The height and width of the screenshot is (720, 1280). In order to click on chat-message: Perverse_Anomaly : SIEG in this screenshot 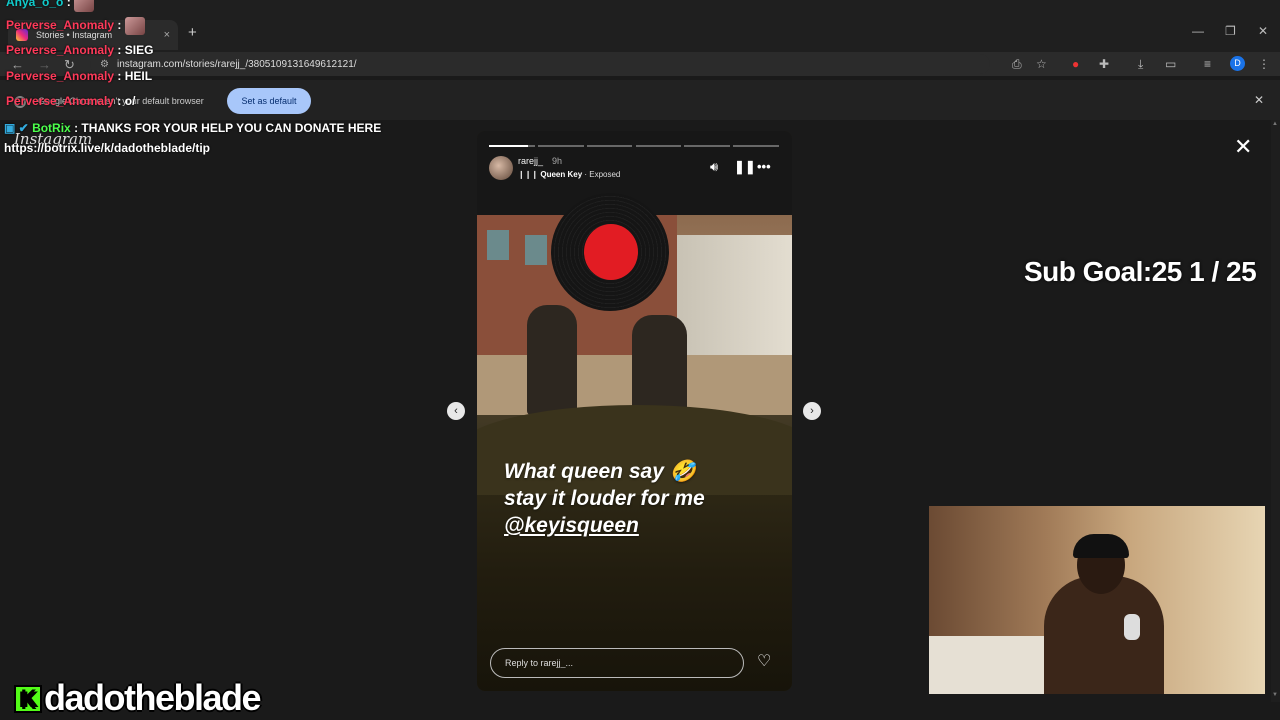, I will do `click(79, 50)`.